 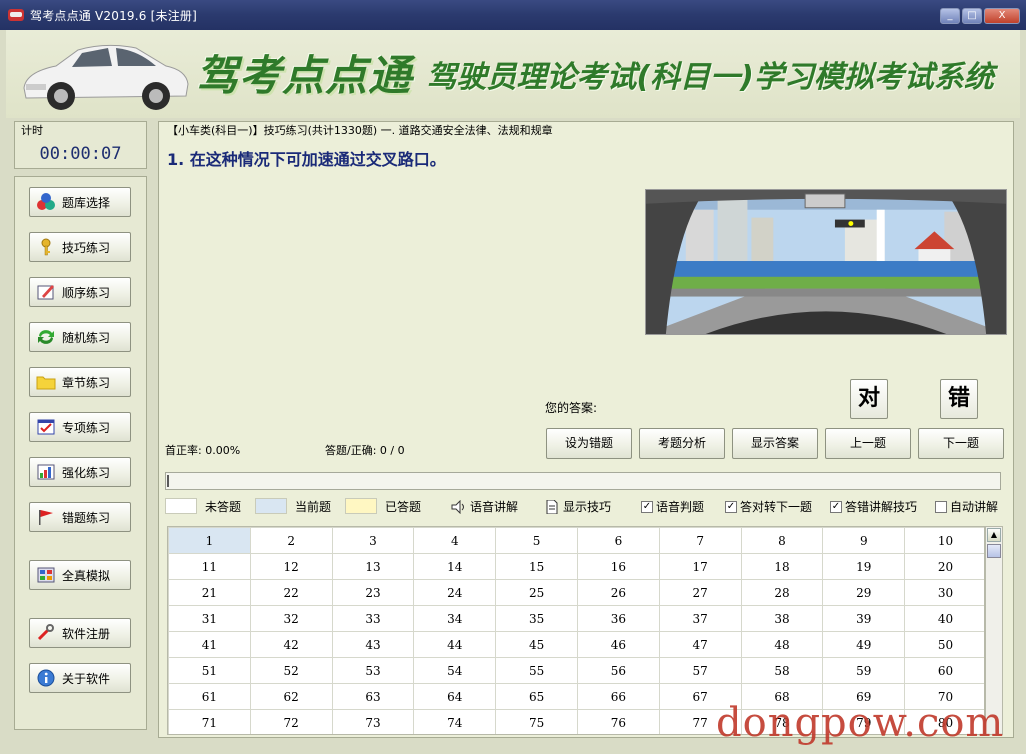 I want to click on question-cell: 52, so click(x=291, y=670).